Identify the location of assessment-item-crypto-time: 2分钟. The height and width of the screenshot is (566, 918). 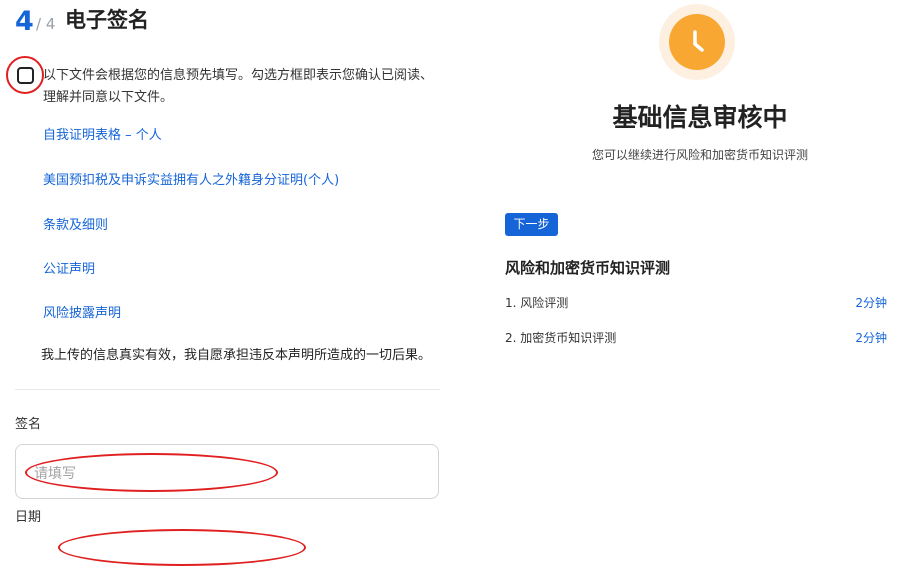
(871, 338).